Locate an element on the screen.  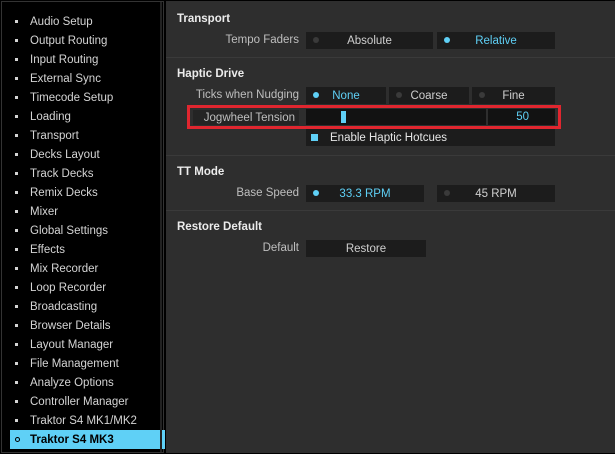
sidebar-item-label: Browser Details is located at coordinates (70, 325).